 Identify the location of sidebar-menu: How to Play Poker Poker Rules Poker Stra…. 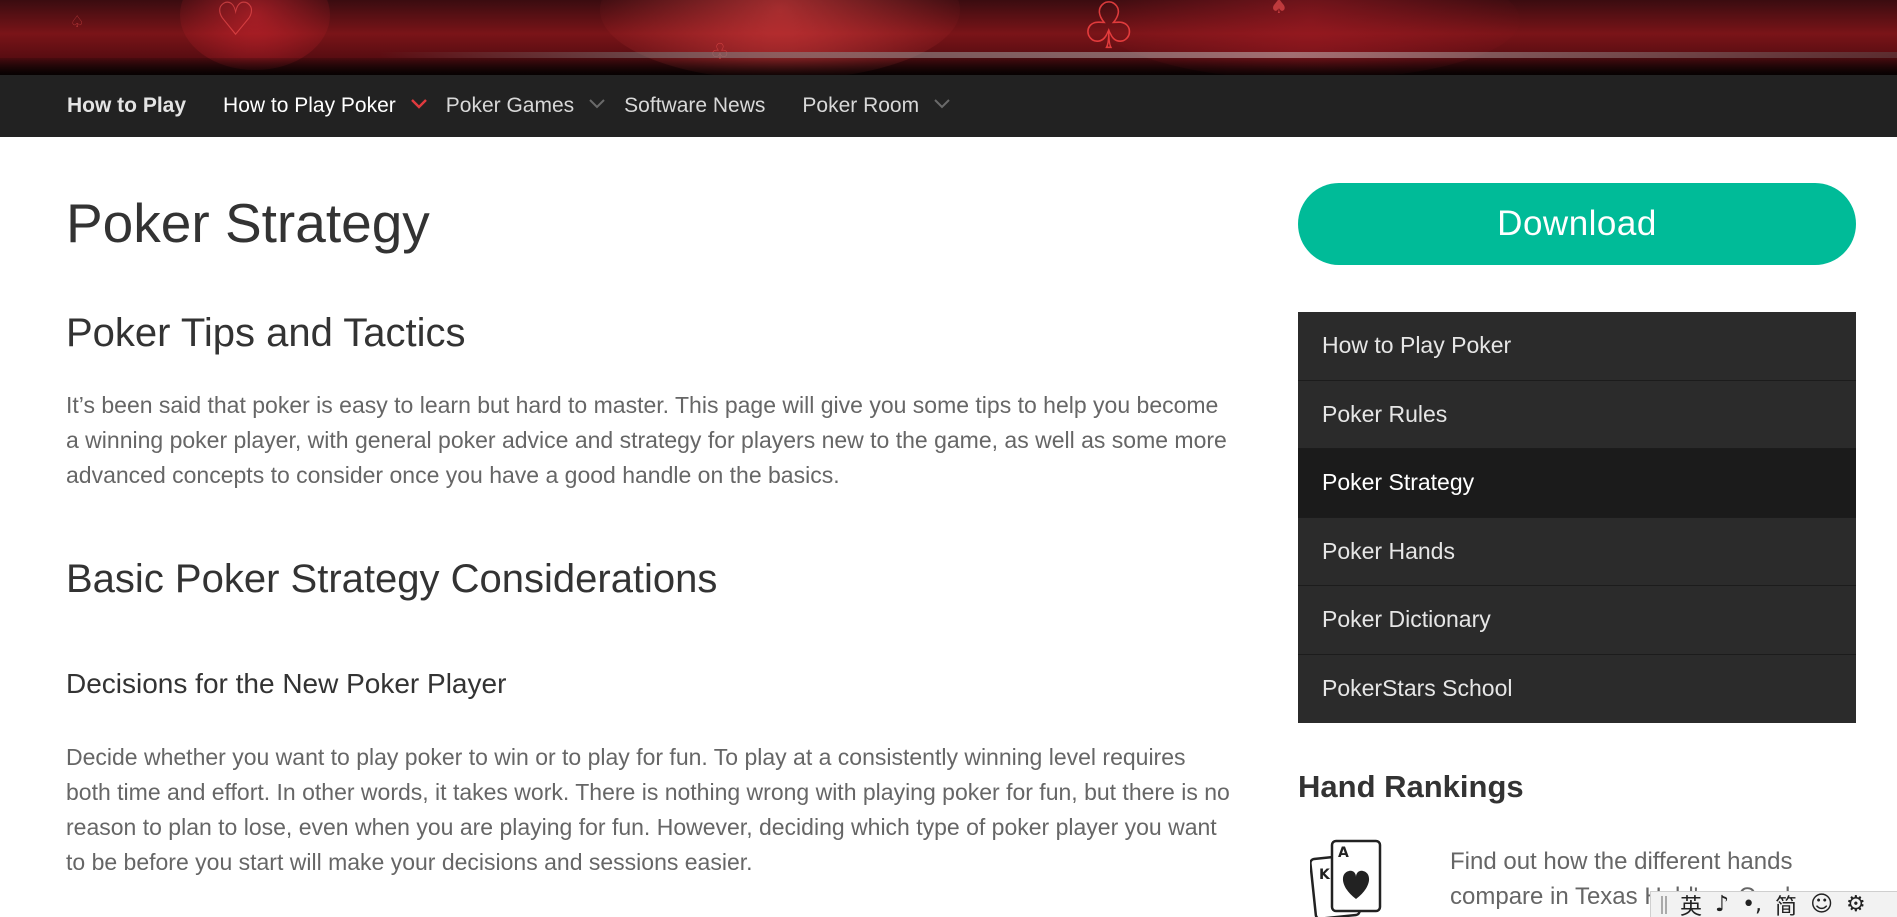
(1577, 517).